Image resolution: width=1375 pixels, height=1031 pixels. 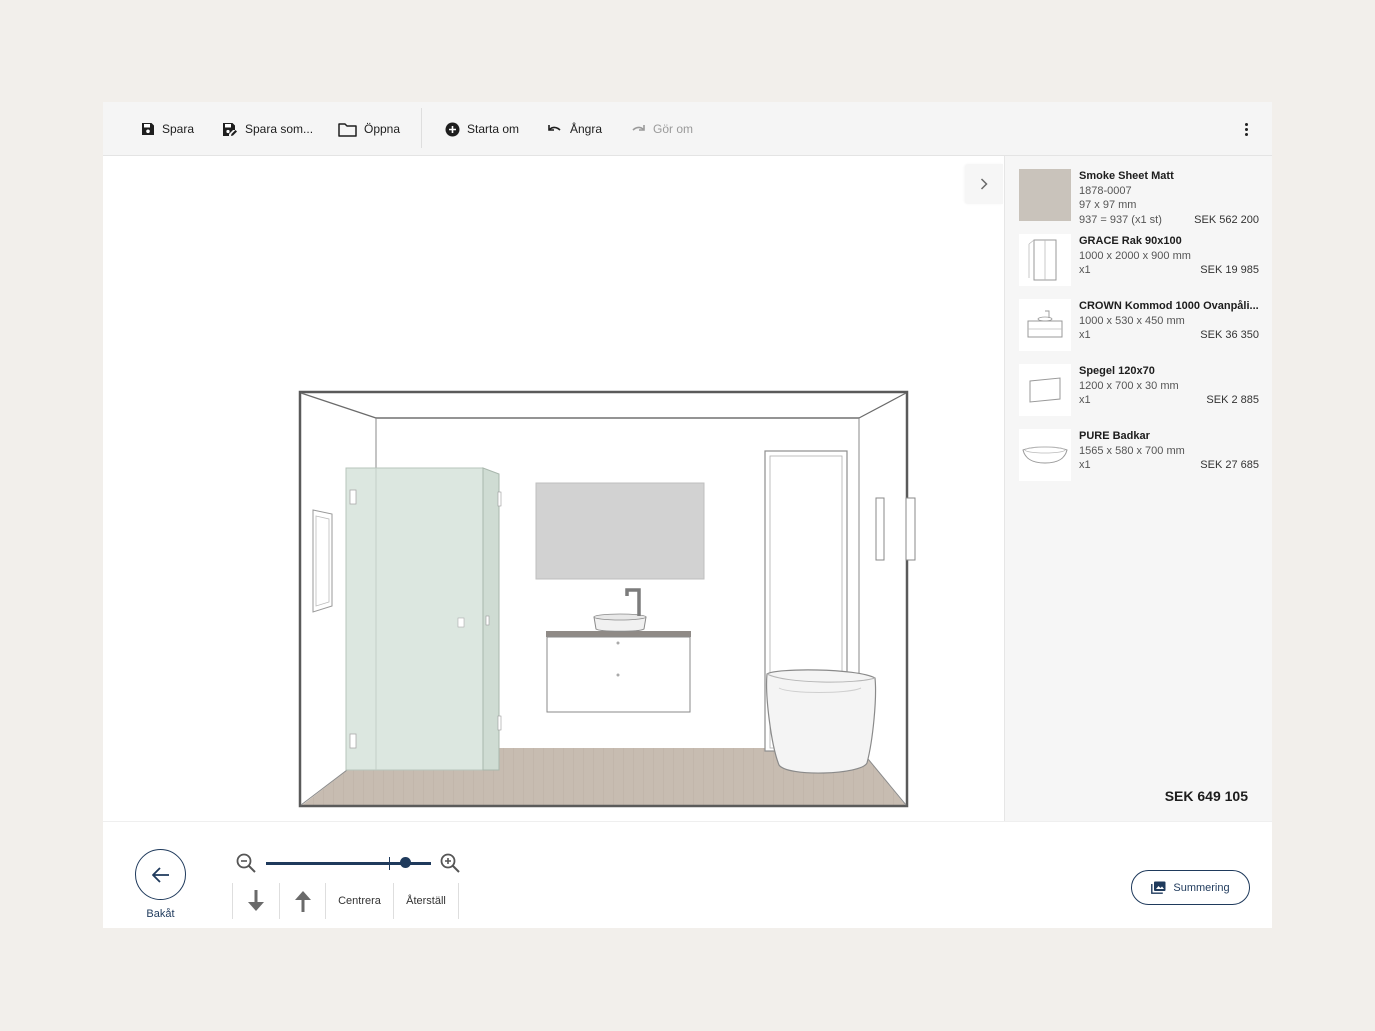 What do you see at coordinates (426, 901) in the screenshot?
I see `reset-button: Återställ` at bounding box center [426, 901].